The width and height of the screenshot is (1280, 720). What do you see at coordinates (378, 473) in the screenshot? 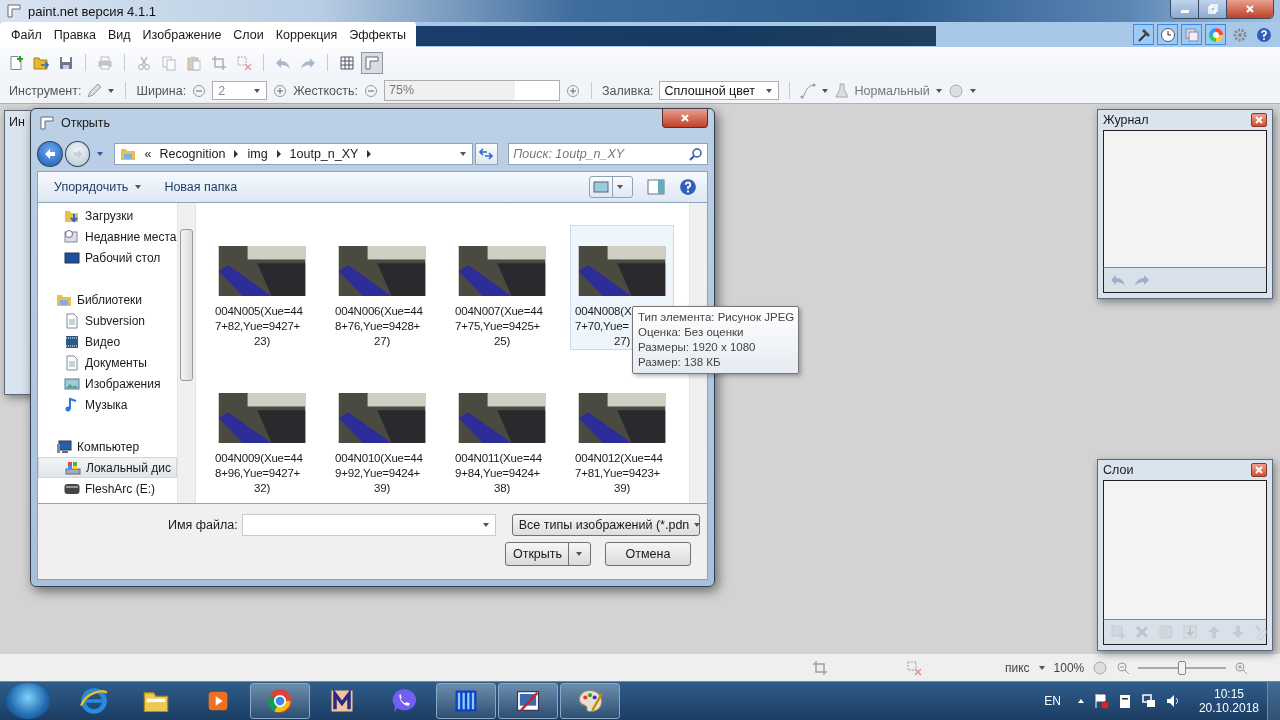
I see `file-name: 9+92,Yue=9424+` at bounding box center [378, 473].